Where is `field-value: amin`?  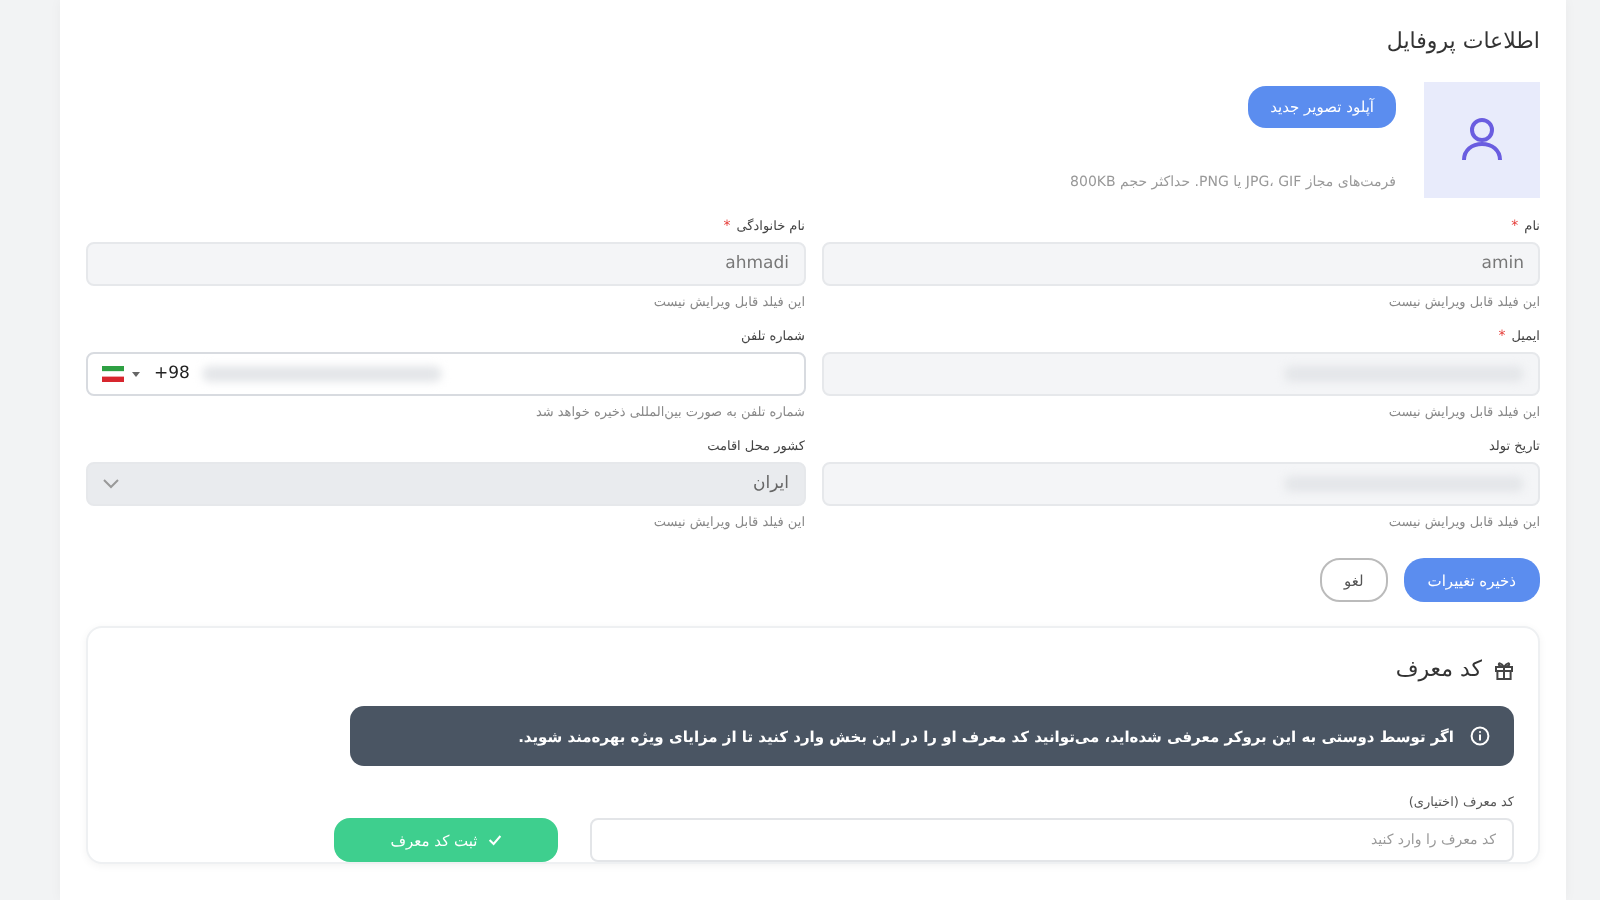
field-value: amin is located at coordinates (1502, 264).